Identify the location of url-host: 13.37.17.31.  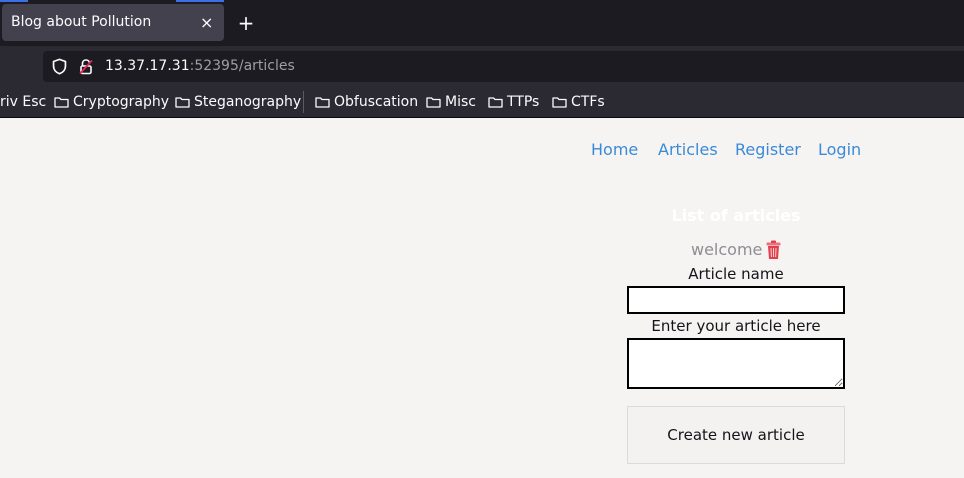
(147, 66).